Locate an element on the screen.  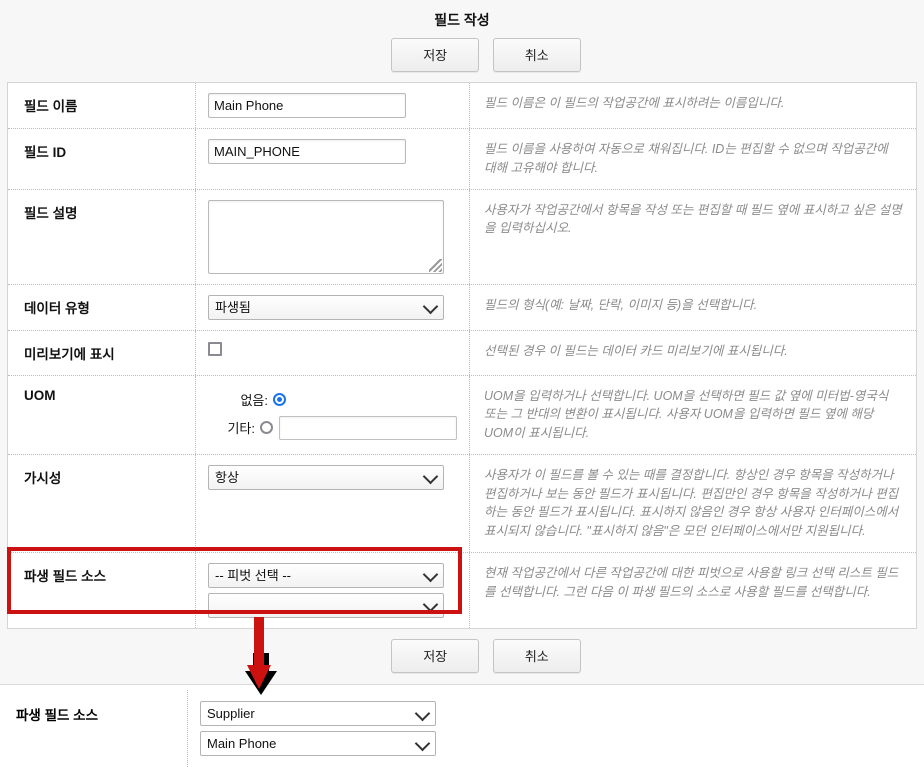
derived-pivot-select: -- 피벗 선택 -- is located at coordinates (326, 575).